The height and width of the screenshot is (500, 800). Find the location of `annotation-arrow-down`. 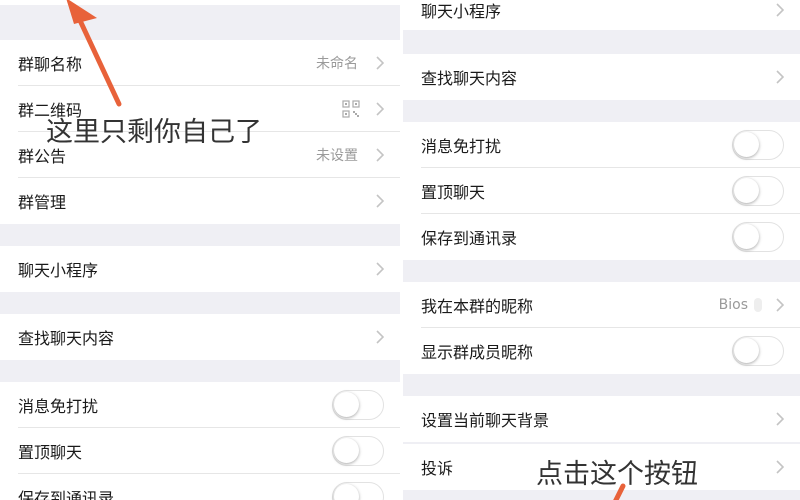

annotation-arrow-down is located at coordinates (619, 491).